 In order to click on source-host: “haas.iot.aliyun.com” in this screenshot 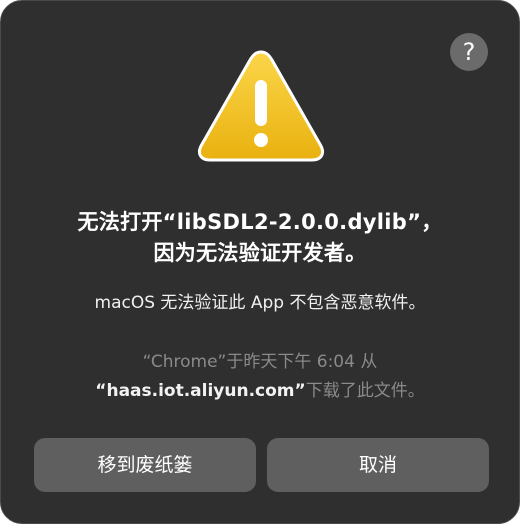, I will do `click(200, 391)`.